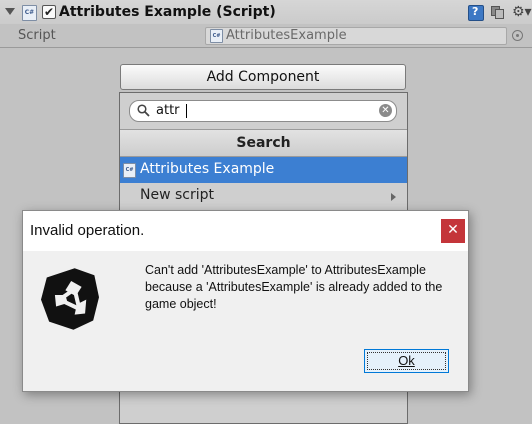 Image resolution: width=532 pixels, height=424 pixels. What do you see at coordinates (393, 197) in the screenshot?
I see `submenu-arrow-icon` at bounding box center [393, 197].